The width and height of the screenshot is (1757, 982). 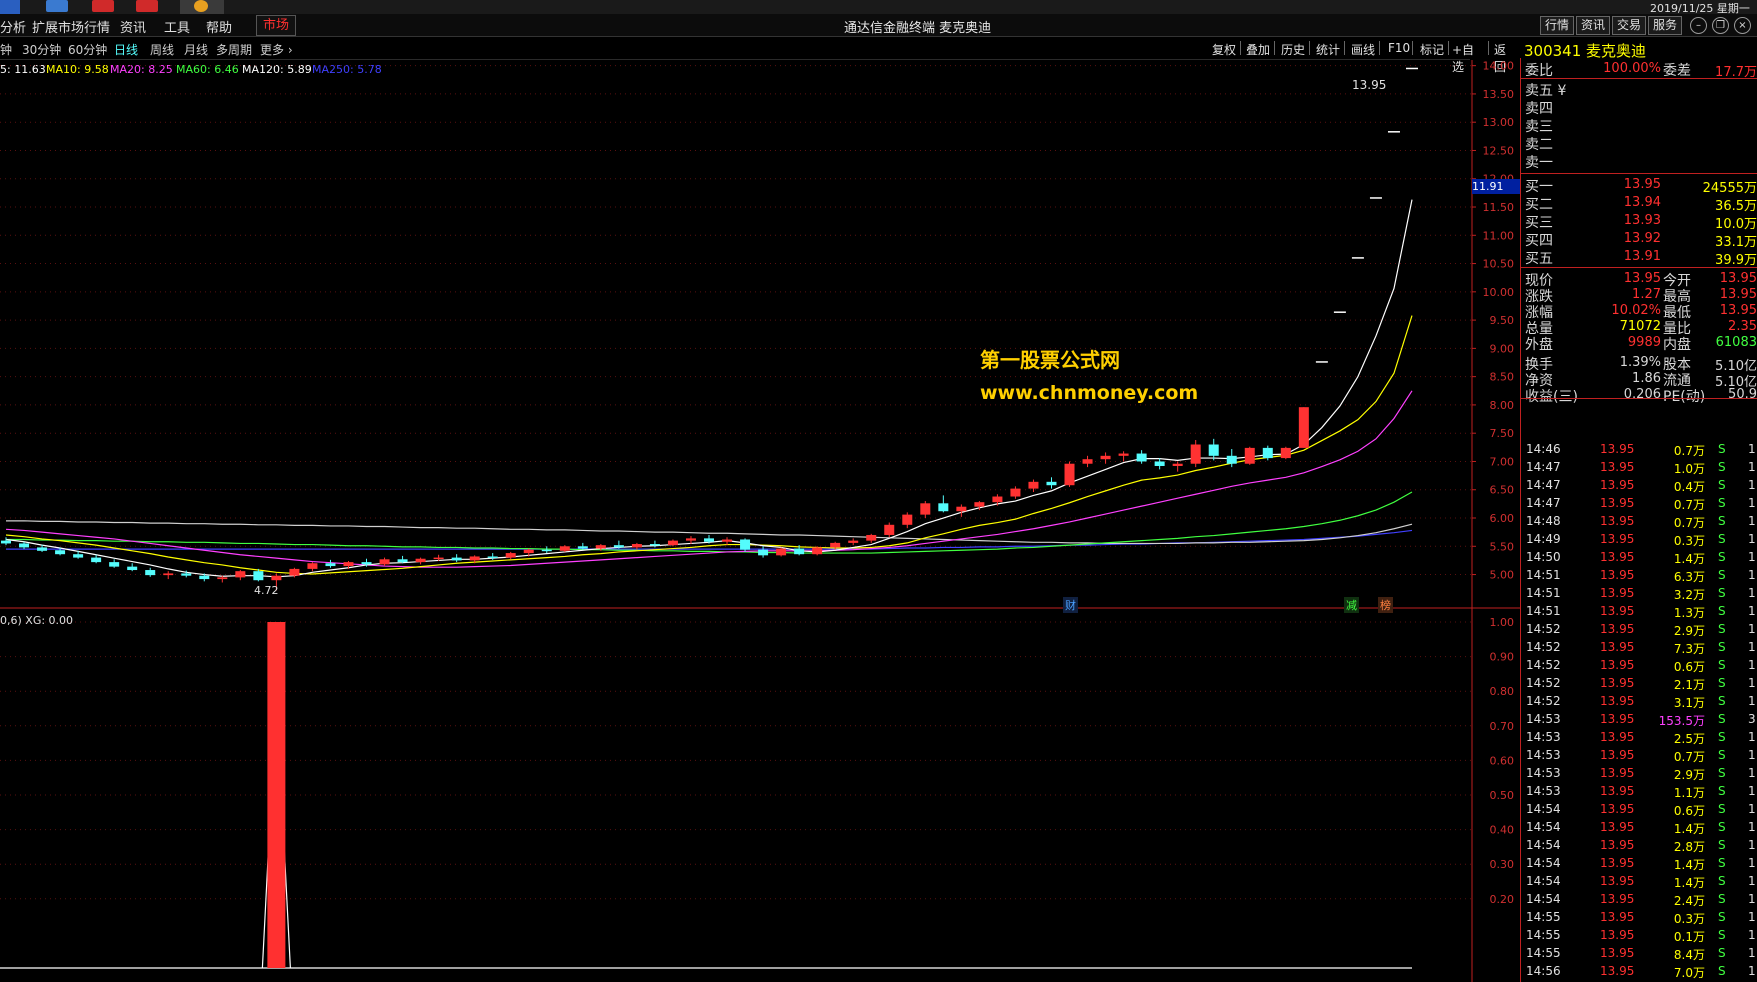 I want to click on ask-label: 卖三, so click(x=1539, y=127).